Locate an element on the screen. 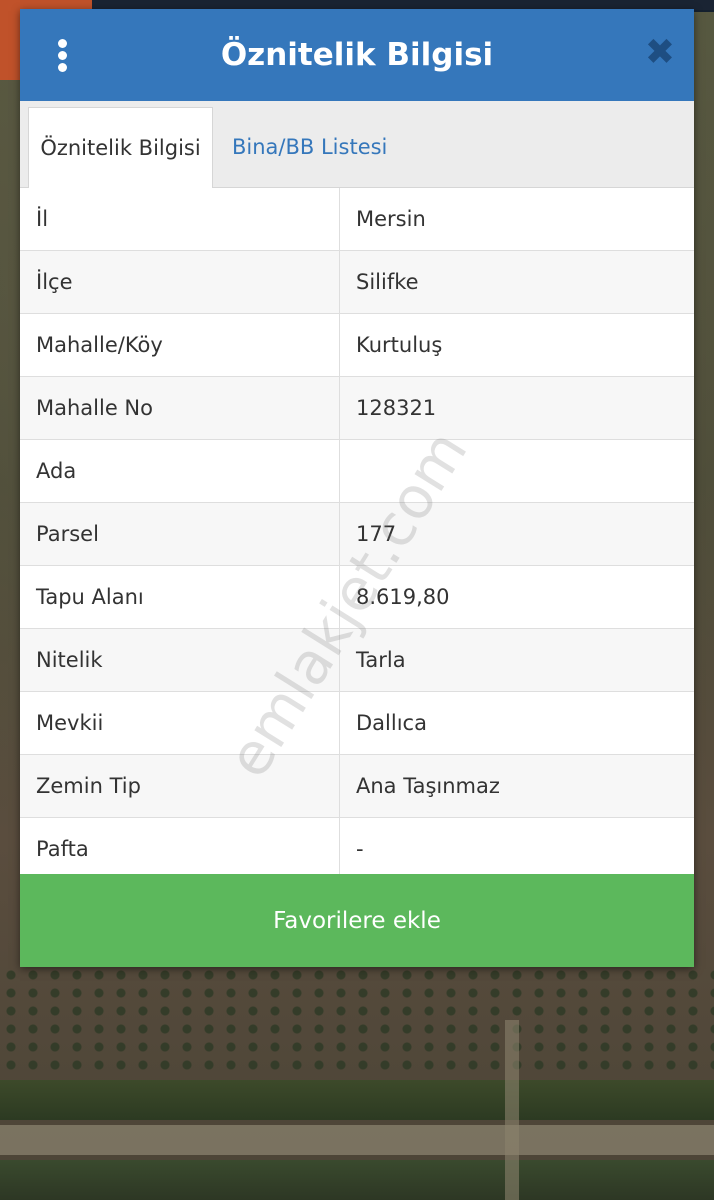 The width and height of the screenshot is (714, 1200). table-row: Tapu Alanı 8.619,80 is located at coordinates (357, 597).